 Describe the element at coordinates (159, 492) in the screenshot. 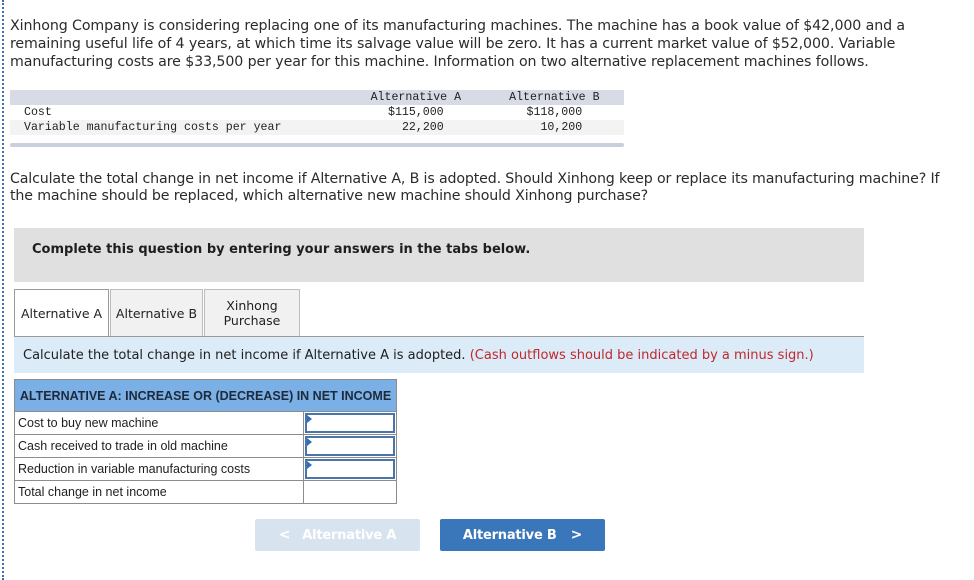

I see `answer-row-label: Total change in net income` at that location.